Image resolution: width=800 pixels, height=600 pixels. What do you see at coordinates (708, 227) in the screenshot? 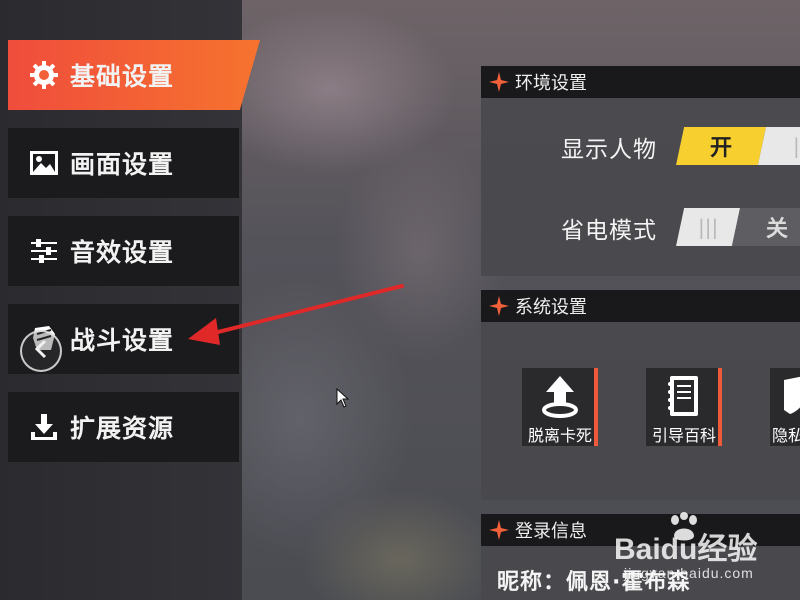
I see `toggle-on-segment: |||` at bounding box center [708, 227].